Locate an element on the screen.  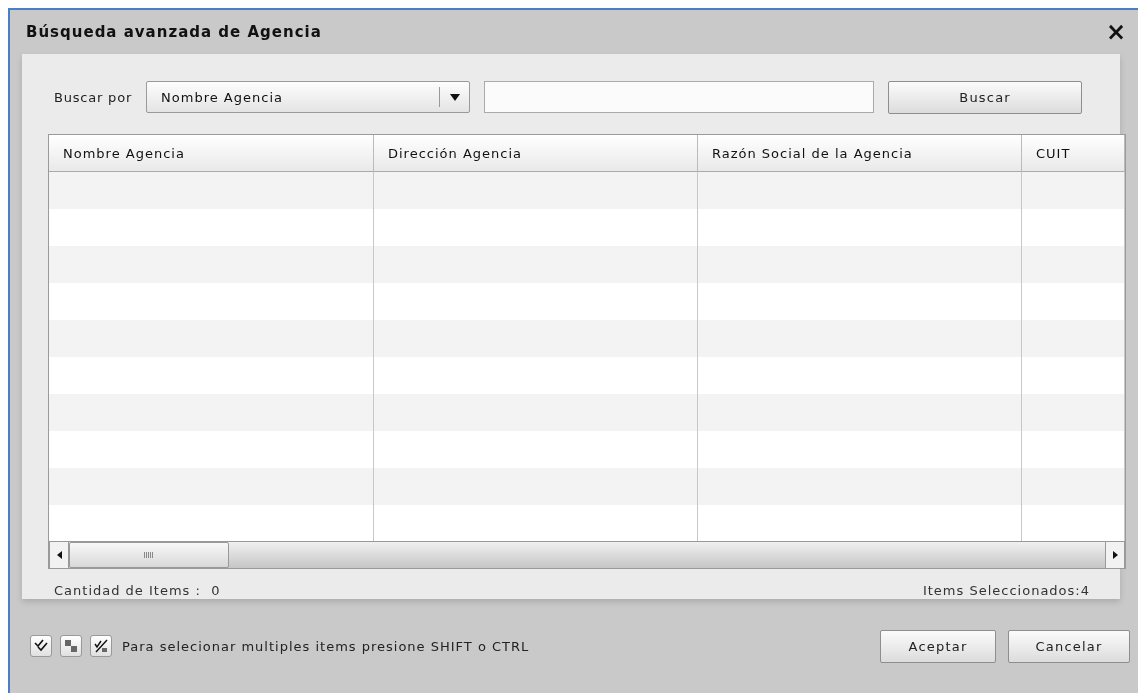
column-header: Razón Social de la Agencia is located at coordinates (860, 153).